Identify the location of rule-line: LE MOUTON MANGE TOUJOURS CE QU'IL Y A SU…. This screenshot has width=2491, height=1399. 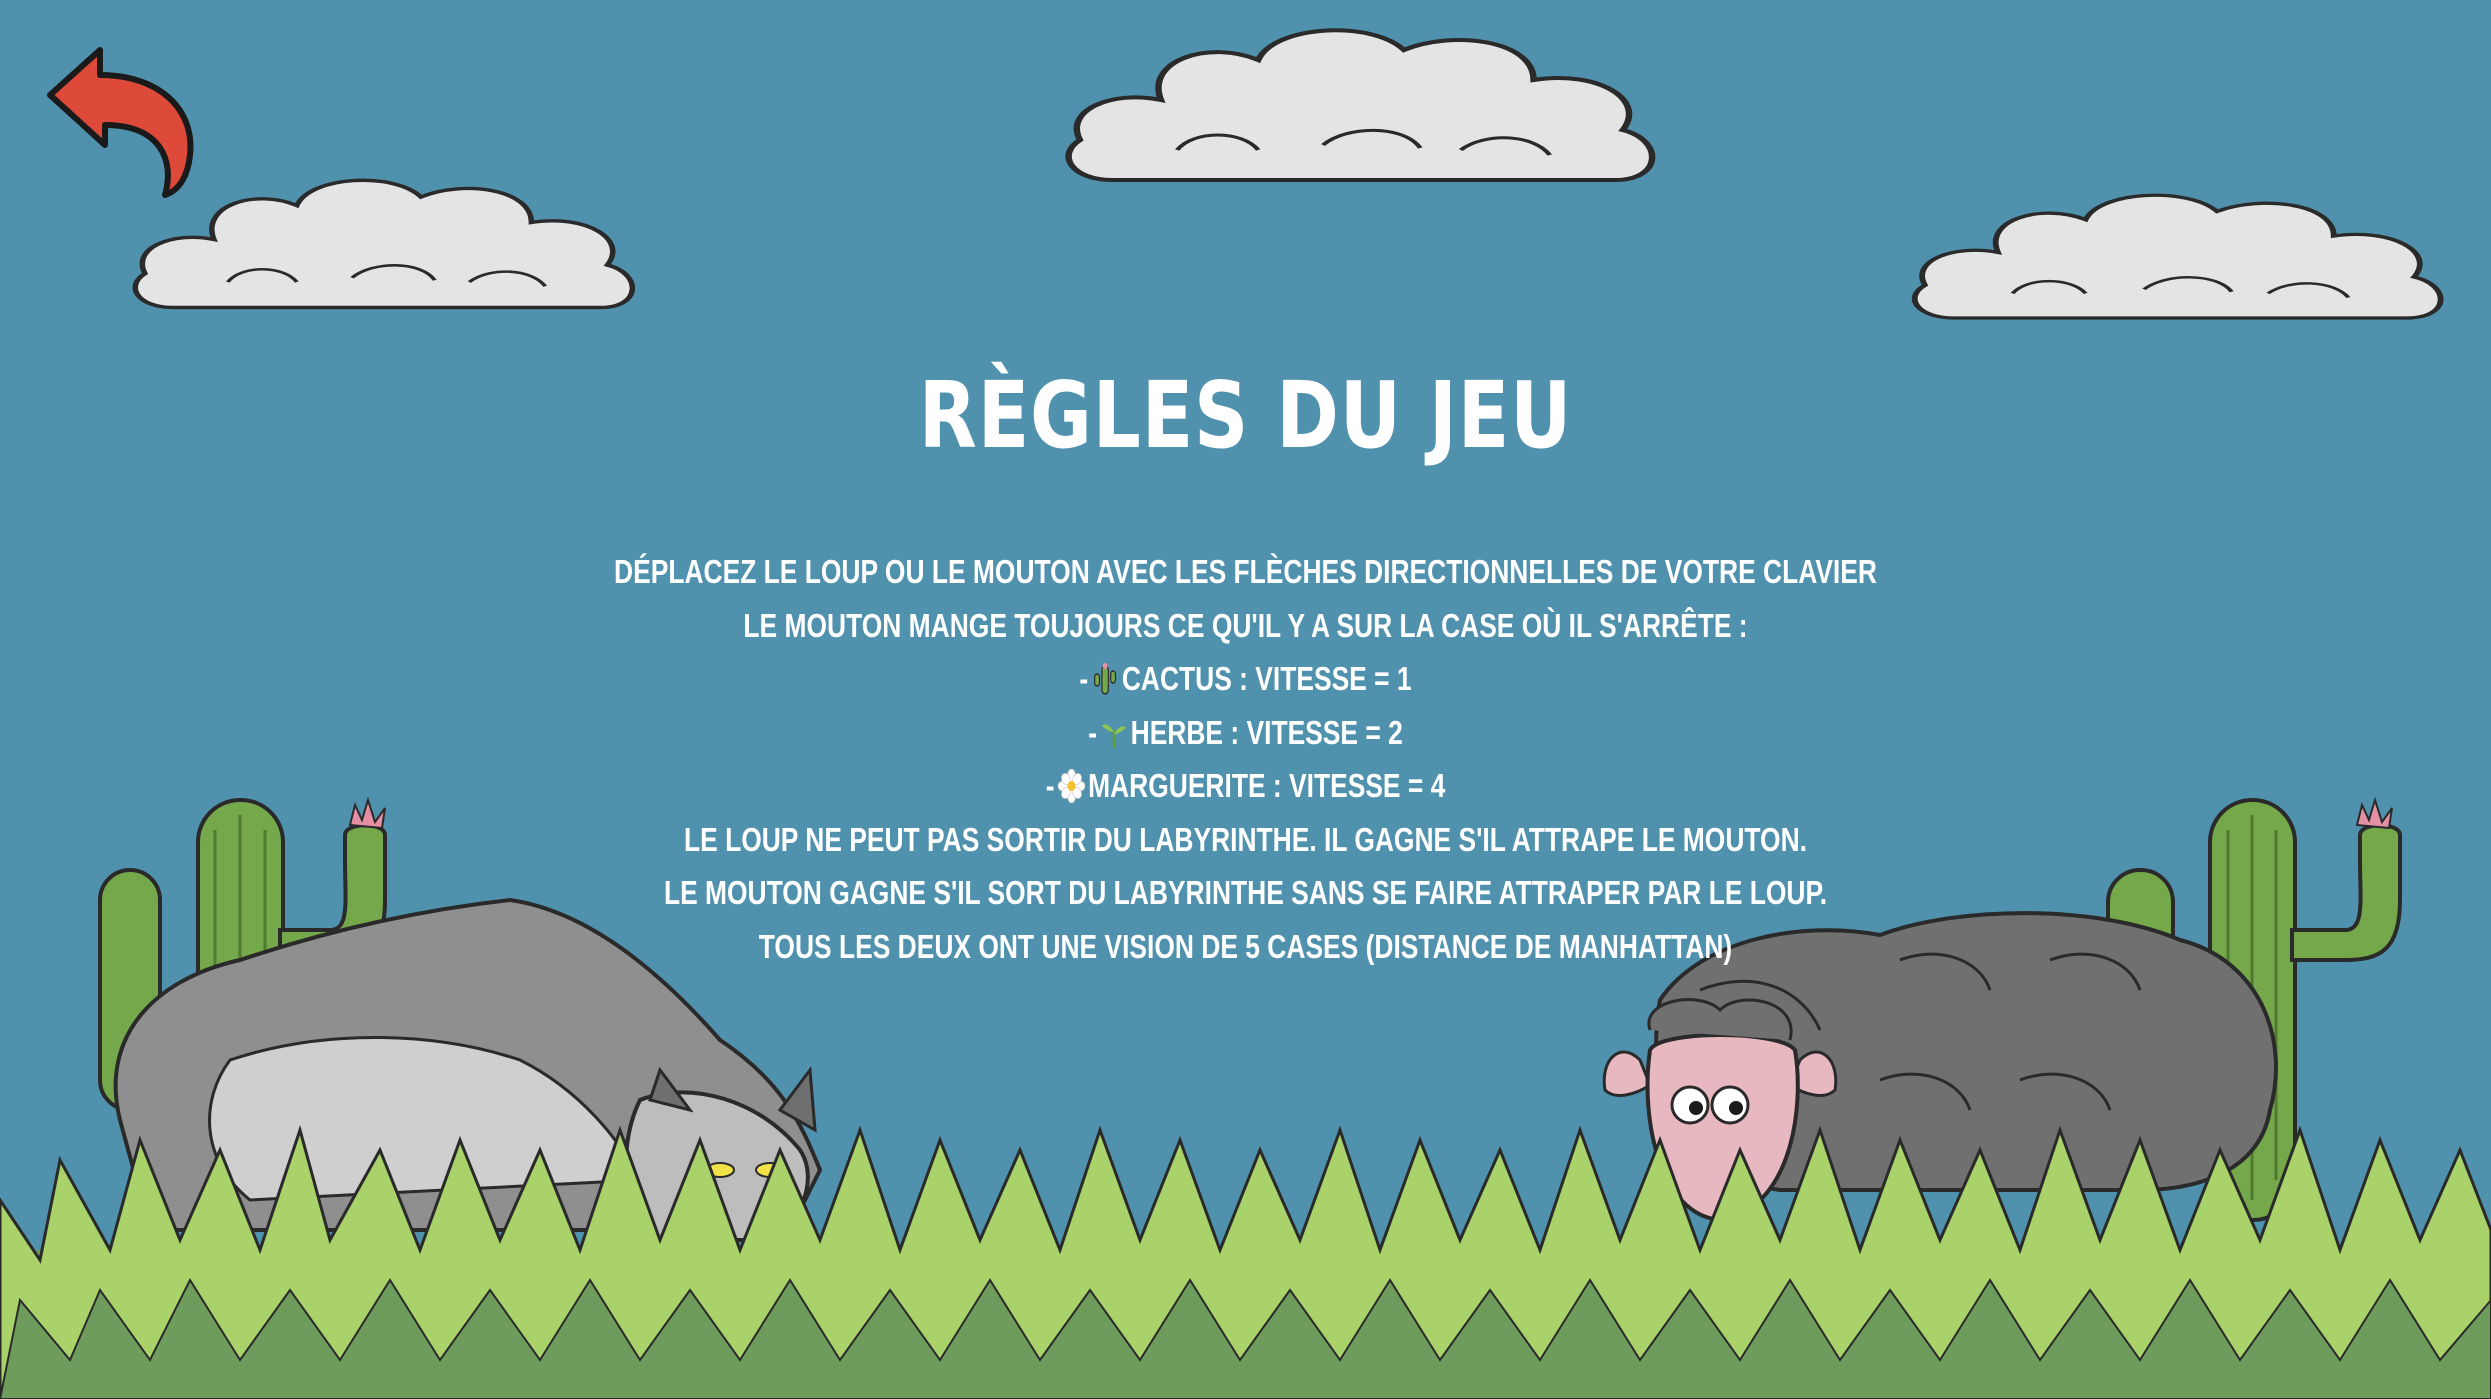
(1245, 625).